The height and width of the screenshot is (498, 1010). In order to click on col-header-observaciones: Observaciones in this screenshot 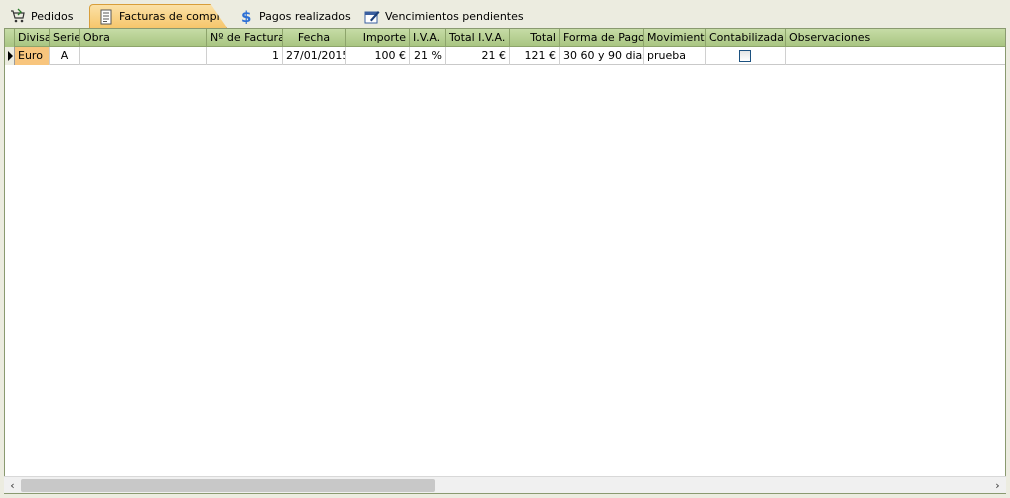, I will do `click(895, 38)`.